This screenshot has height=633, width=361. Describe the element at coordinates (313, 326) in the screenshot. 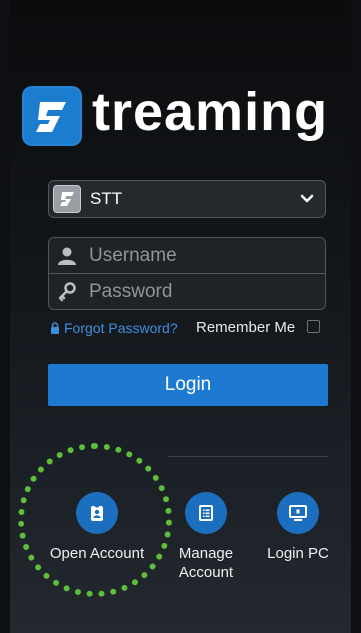

I see `remember-me-checkbox` at that location.